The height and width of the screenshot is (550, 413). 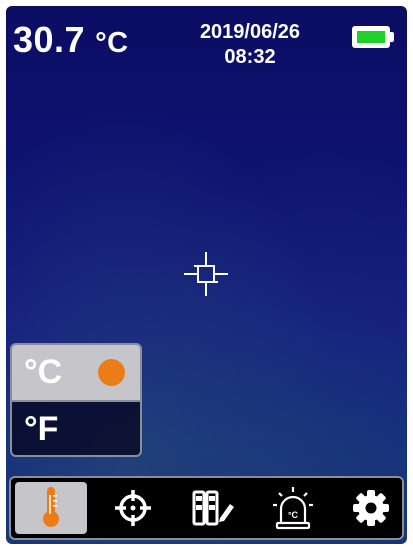 I want to click on palette-edit-icon, so click(x=213, y=508).